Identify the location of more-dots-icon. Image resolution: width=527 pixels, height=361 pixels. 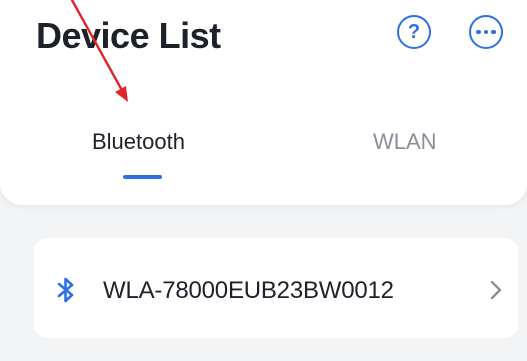
(486, 32).